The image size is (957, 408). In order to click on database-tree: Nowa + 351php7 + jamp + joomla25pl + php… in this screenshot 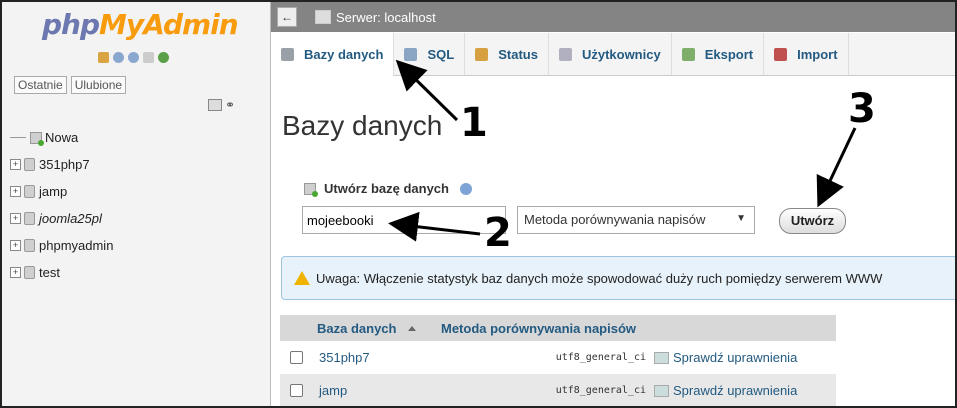, I will do `click(61, 205)`.